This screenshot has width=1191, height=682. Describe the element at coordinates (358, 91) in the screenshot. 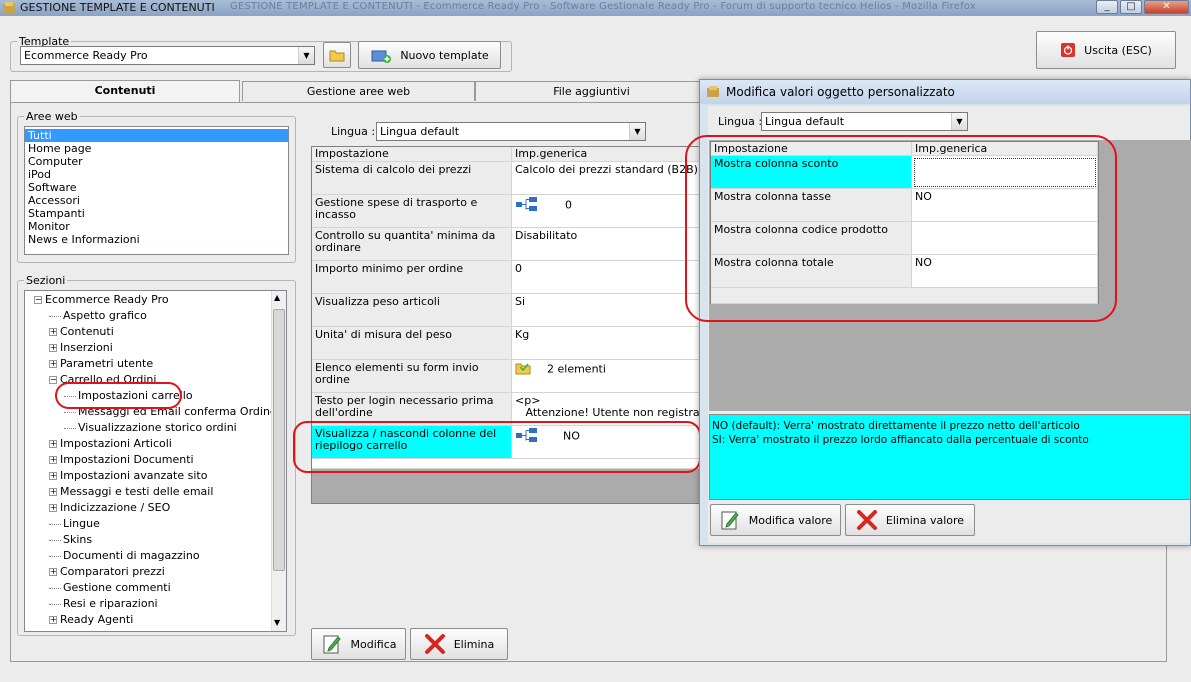

I see `tab-gestione-aree-web: Gestione aree web` at that location.